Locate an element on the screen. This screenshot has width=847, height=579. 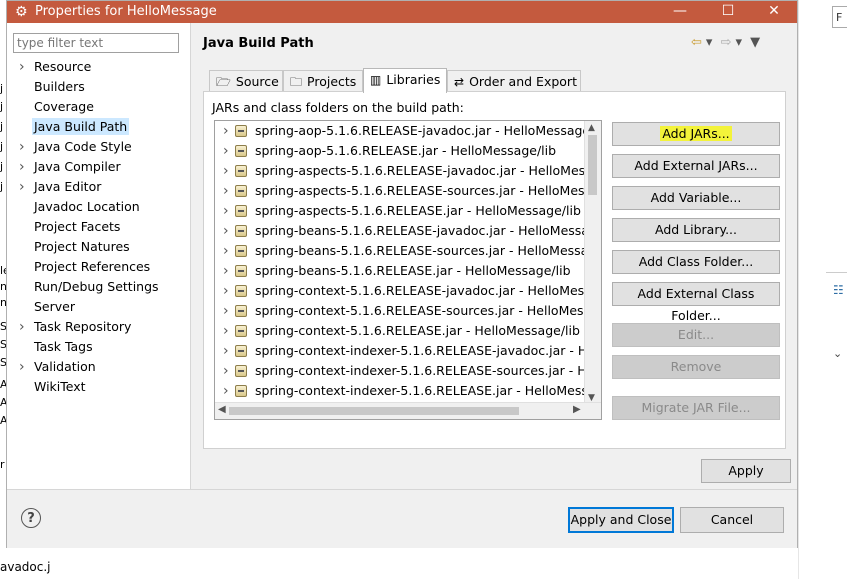
nav-item-project-natures: Project Natures is located at coordinates (98, 247).